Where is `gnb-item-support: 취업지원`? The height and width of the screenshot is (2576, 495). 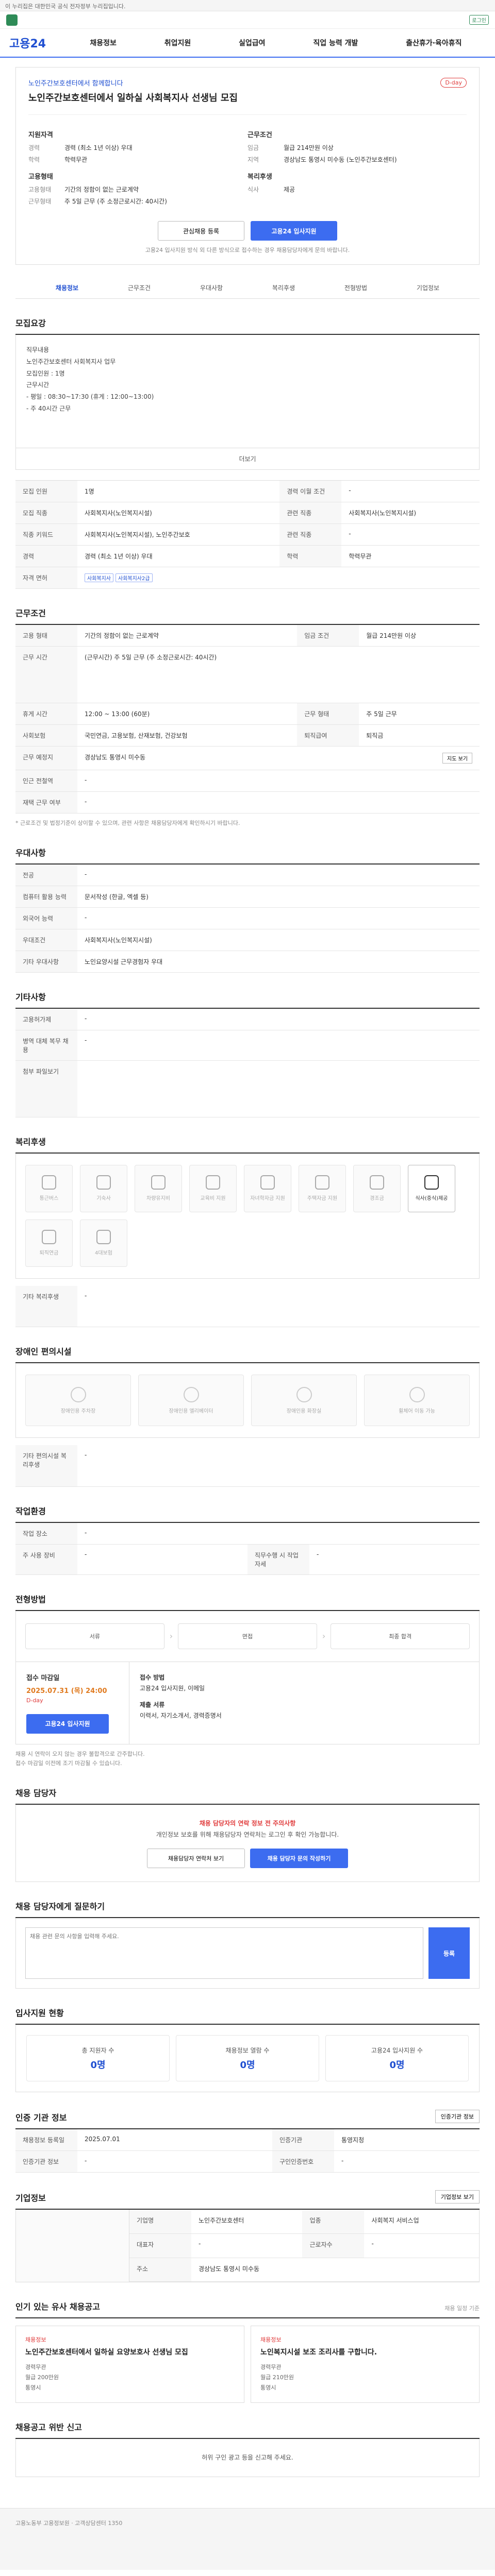 gnb-item-support: 취업지원 is located at coordinates (177, 43).